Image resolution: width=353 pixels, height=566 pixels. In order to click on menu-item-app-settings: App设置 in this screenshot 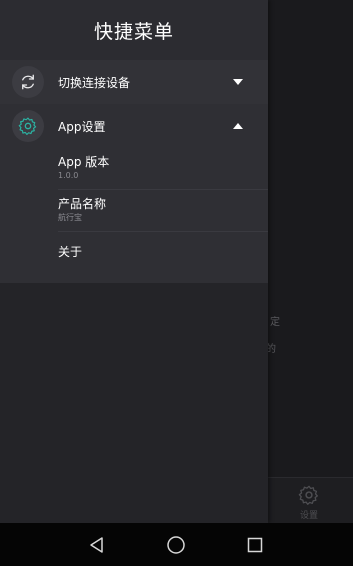, I will do `click(134, 126)`.